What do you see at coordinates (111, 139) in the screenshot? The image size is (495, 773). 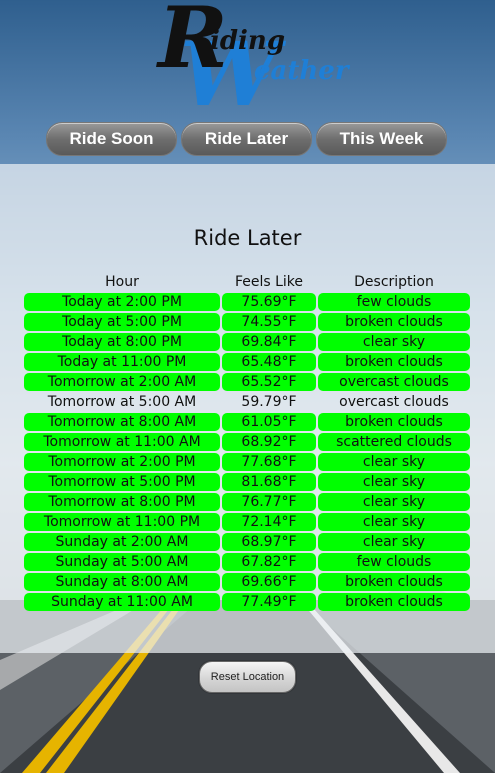 I see `ride-soon-button: Ride Soon` at bounding box center [111, 139].